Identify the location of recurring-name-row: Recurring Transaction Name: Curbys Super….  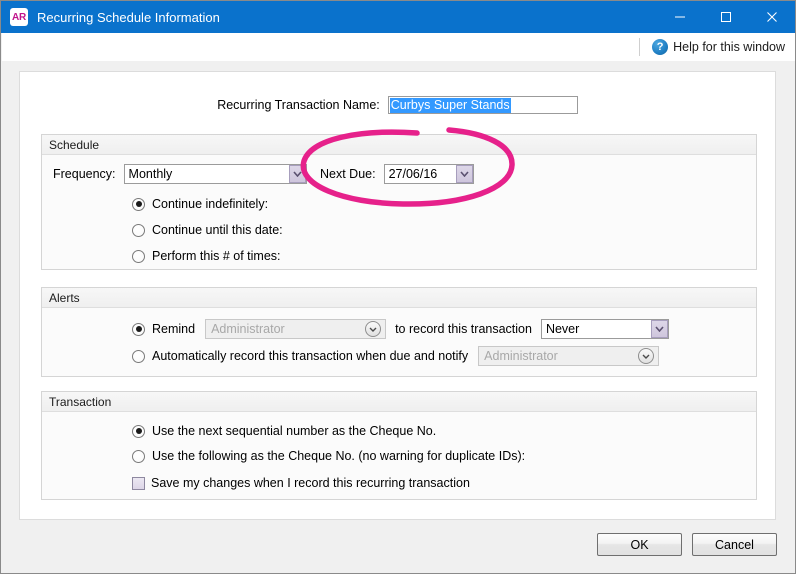
(397, 105).